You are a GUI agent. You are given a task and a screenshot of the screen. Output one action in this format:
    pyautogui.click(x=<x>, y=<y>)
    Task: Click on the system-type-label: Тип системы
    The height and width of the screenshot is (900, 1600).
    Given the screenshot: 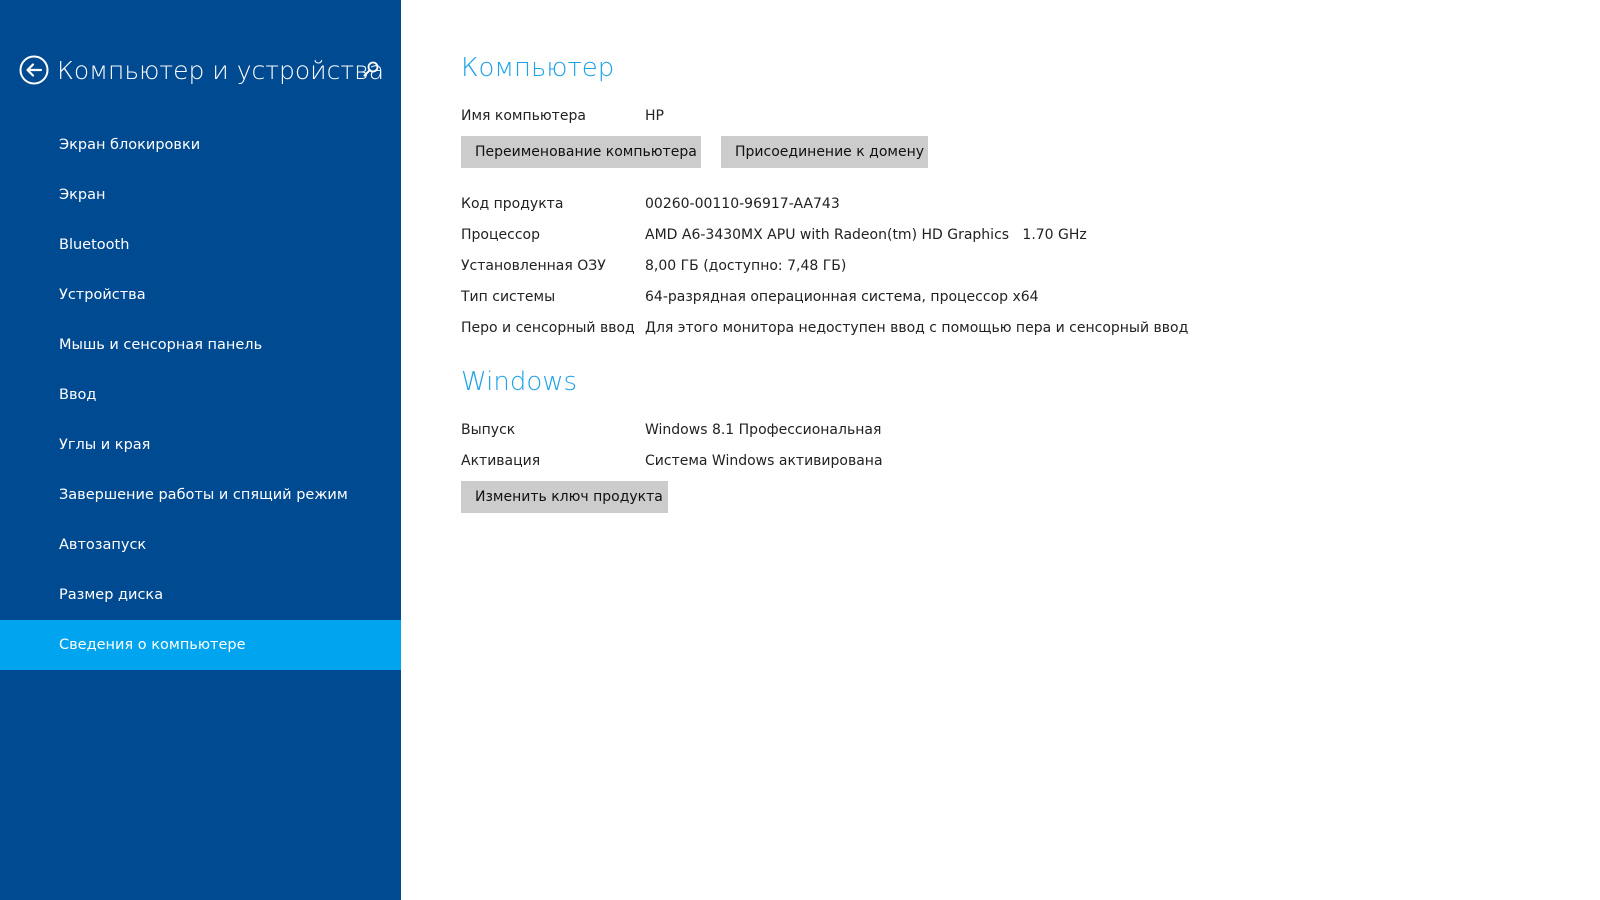 What is the action you would take?
    pyautogui.click(x=508, y=297)
    